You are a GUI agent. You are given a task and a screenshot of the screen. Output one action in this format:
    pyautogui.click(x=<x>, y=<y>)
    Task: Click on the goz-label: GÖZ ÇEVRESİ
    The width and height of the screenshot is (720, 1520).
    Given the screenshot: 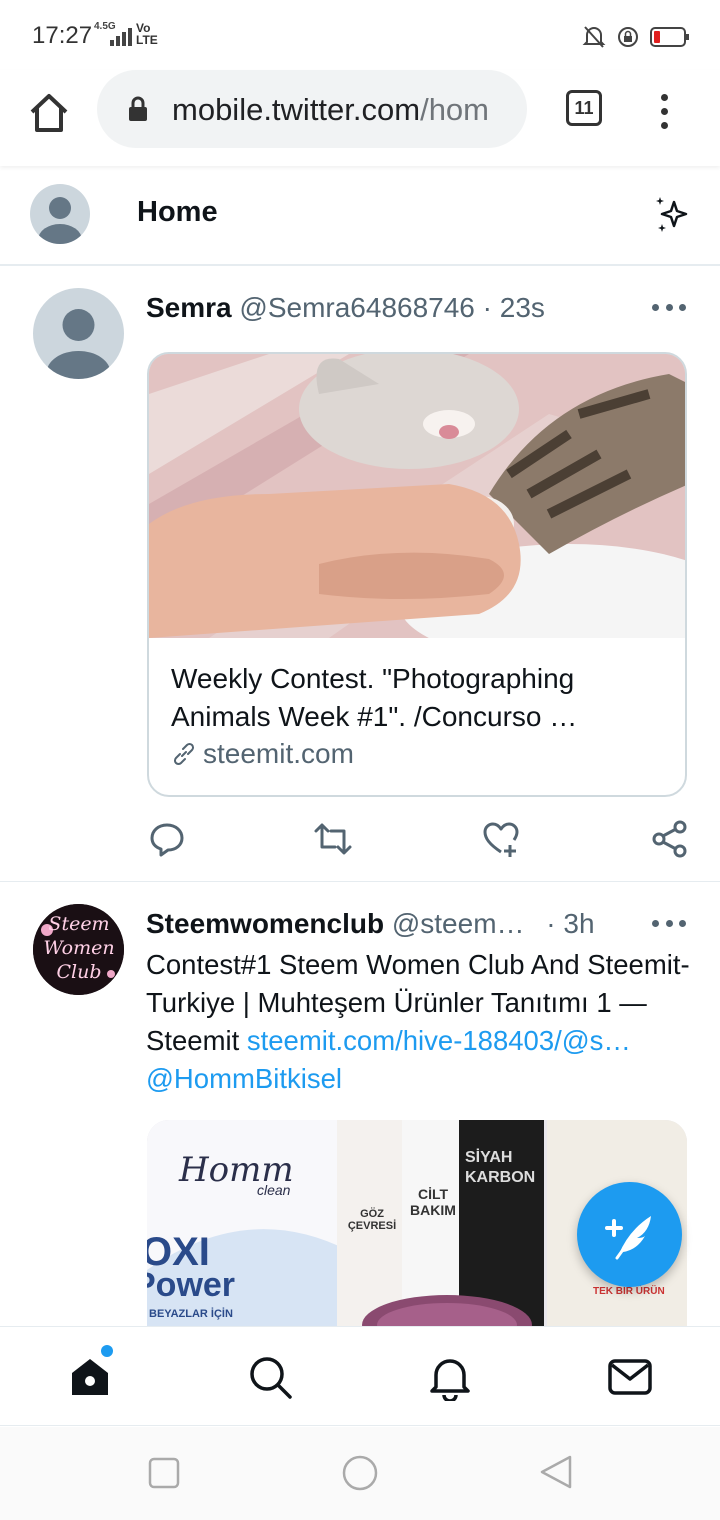 What is the action you would take?
    pyautogui.click(x=372, y=1220)
    